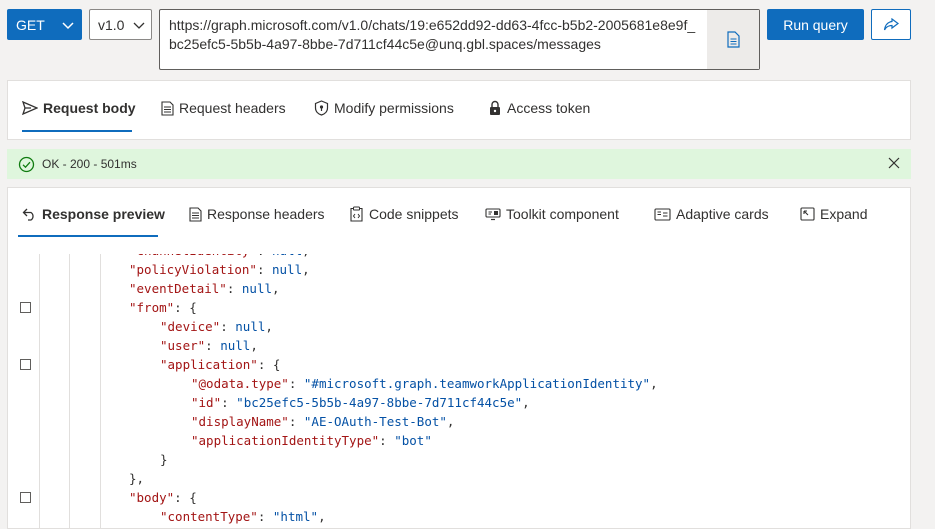 Image resolution: width=935 pixels, height=529 pixels. I want to click on json-key: "channelIdentity", so click(193, 256).